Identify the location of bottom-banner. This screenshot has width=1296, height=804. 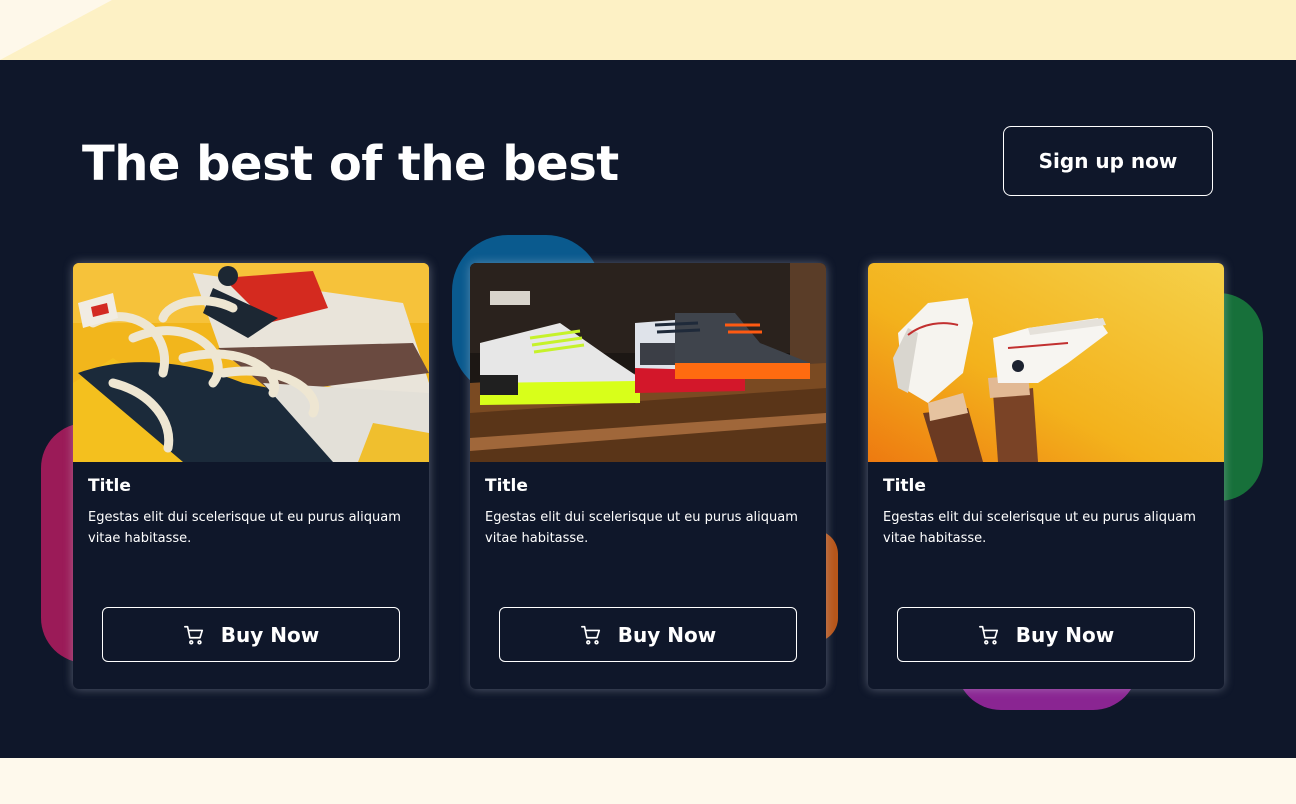
(648, 781).